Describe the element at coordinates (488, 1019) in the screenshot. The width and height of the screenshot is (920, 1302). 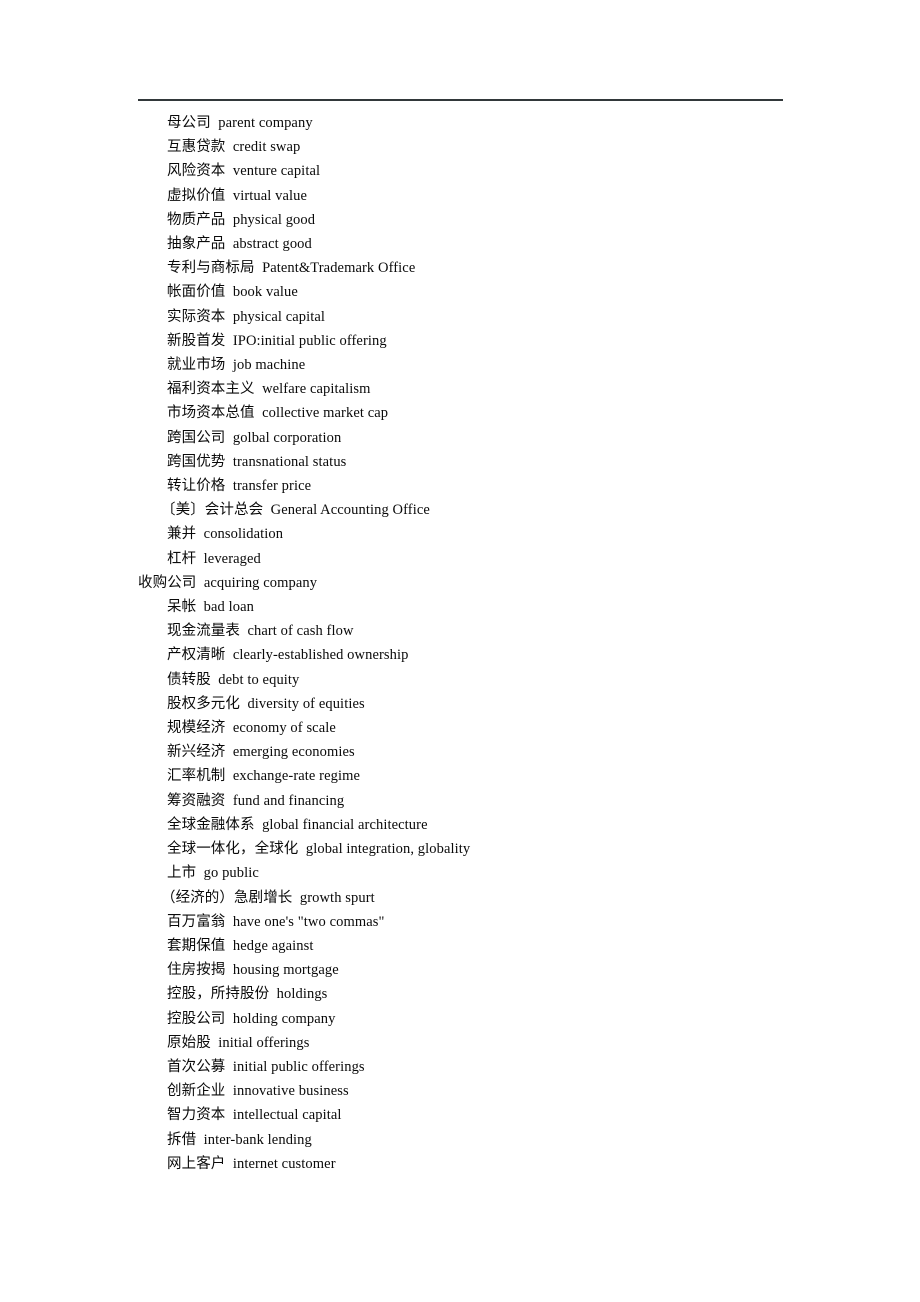
I see `glossary-entry: 控股公司 holding company` at that location.